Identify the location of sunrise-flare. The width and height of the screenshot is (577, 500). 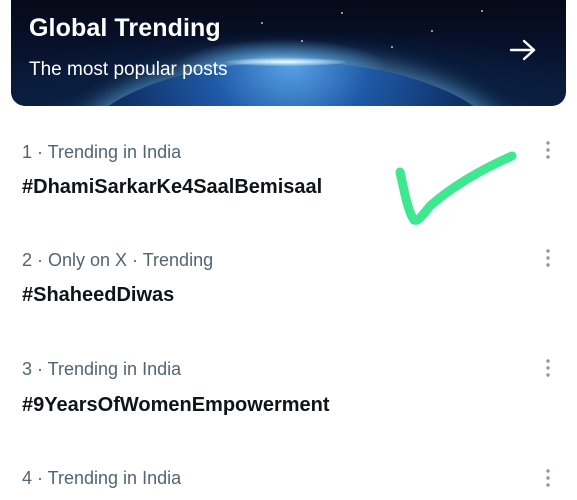
(286, 62).